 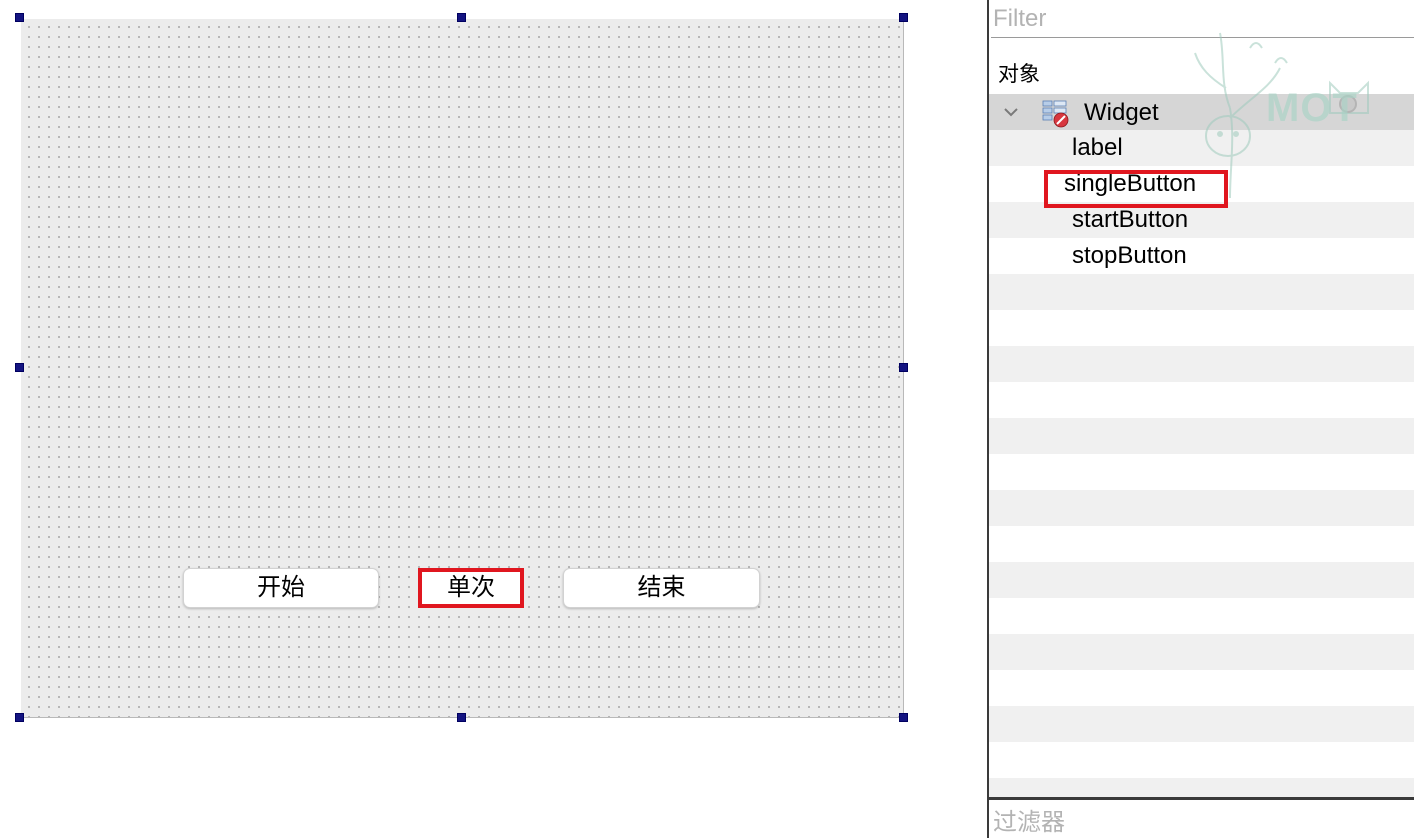 What do you see at coordinates (281, 588) in the screenshot?
I see `start-button: 开始` at bounding box center [281, 588].